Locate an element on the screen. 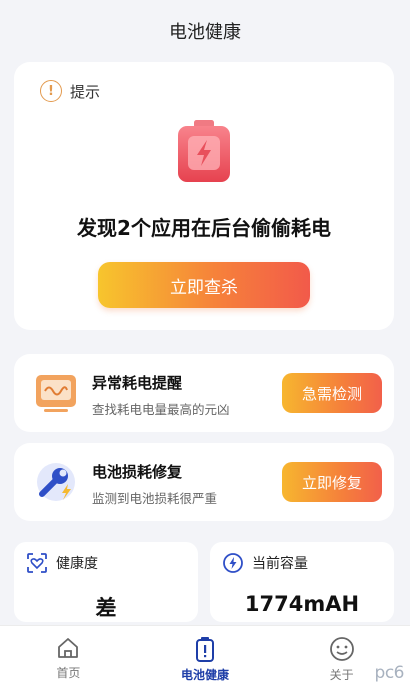  feature-subtitle: 查找耗电电量最高的元凶 is located at coordinates (161, 409).